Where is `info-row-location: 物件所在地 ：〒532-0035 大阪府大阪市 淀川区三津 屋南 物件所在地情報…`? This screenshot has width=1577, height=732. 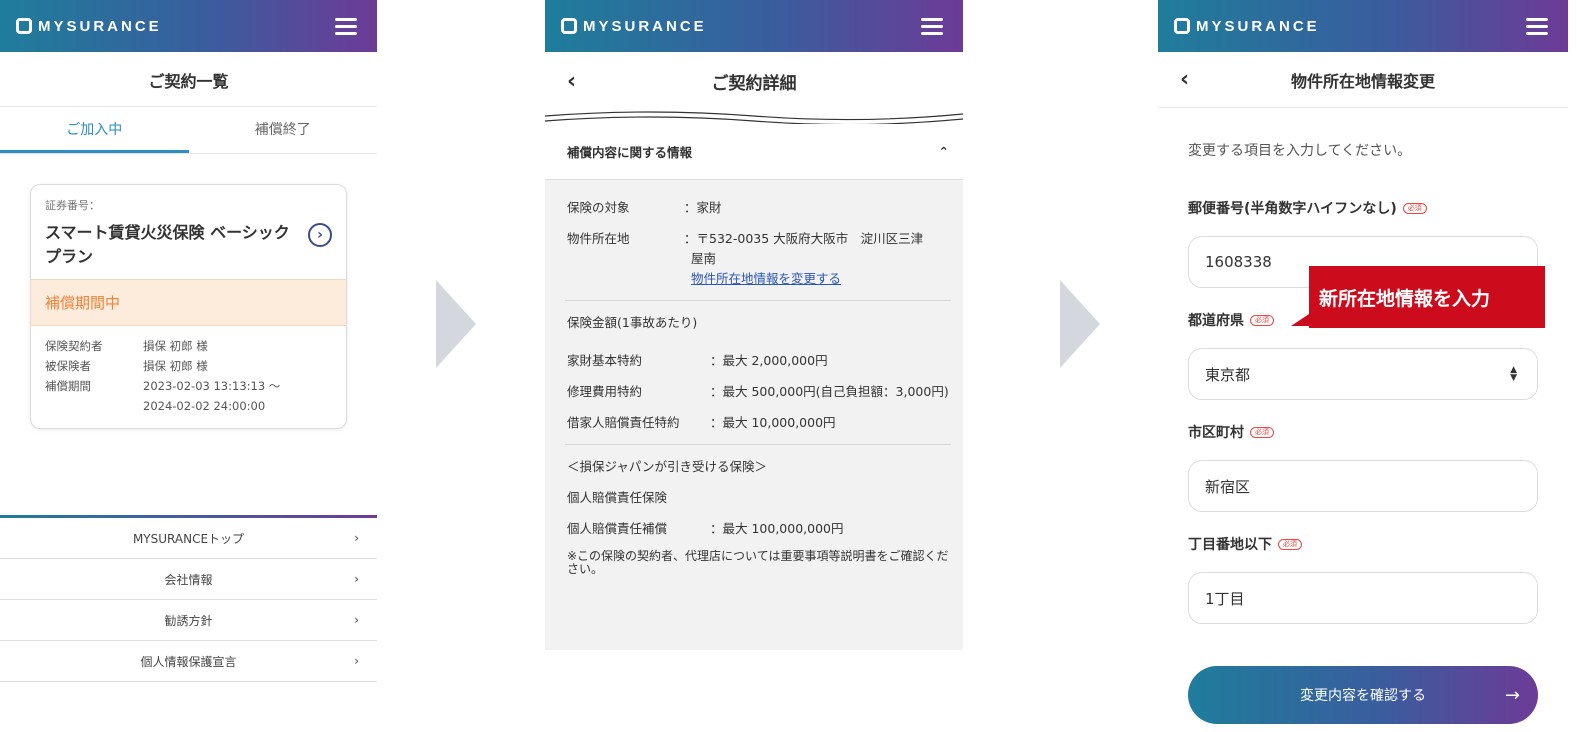 info-row-location: 物件所在地 ：〒532-0035 大阪府大阪市 淀川区三津 屋南 物件所在地情報… is located at coordinates (745, 258).